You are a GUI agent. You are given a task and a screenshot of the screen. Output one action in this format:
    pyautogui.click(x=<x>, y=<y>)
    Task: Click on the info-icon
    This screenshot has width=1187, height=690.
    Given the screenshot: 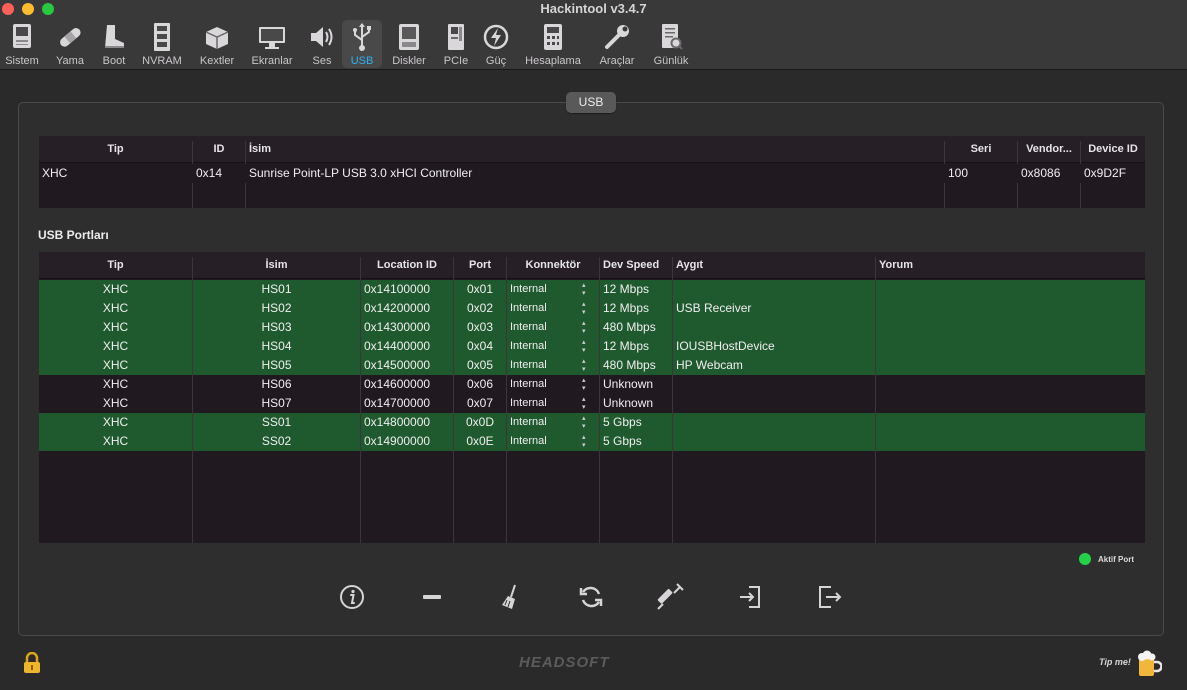 What is the action you would take?
    pyautogui.click(x=352, y=599)
    